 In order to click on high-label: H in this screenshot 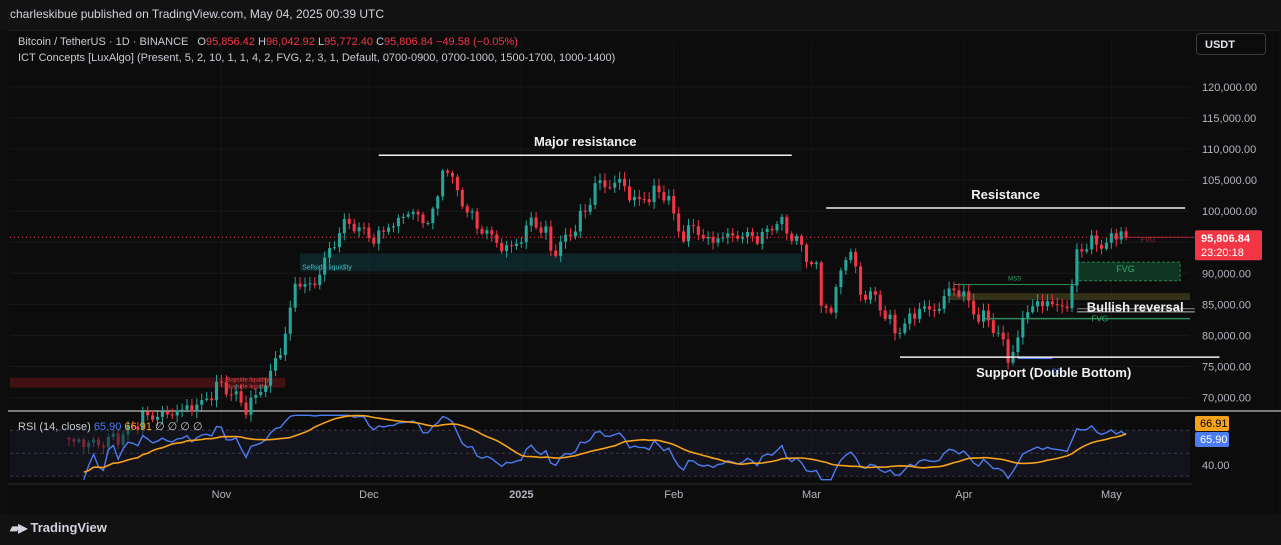, I will do `click(261, 42)`.